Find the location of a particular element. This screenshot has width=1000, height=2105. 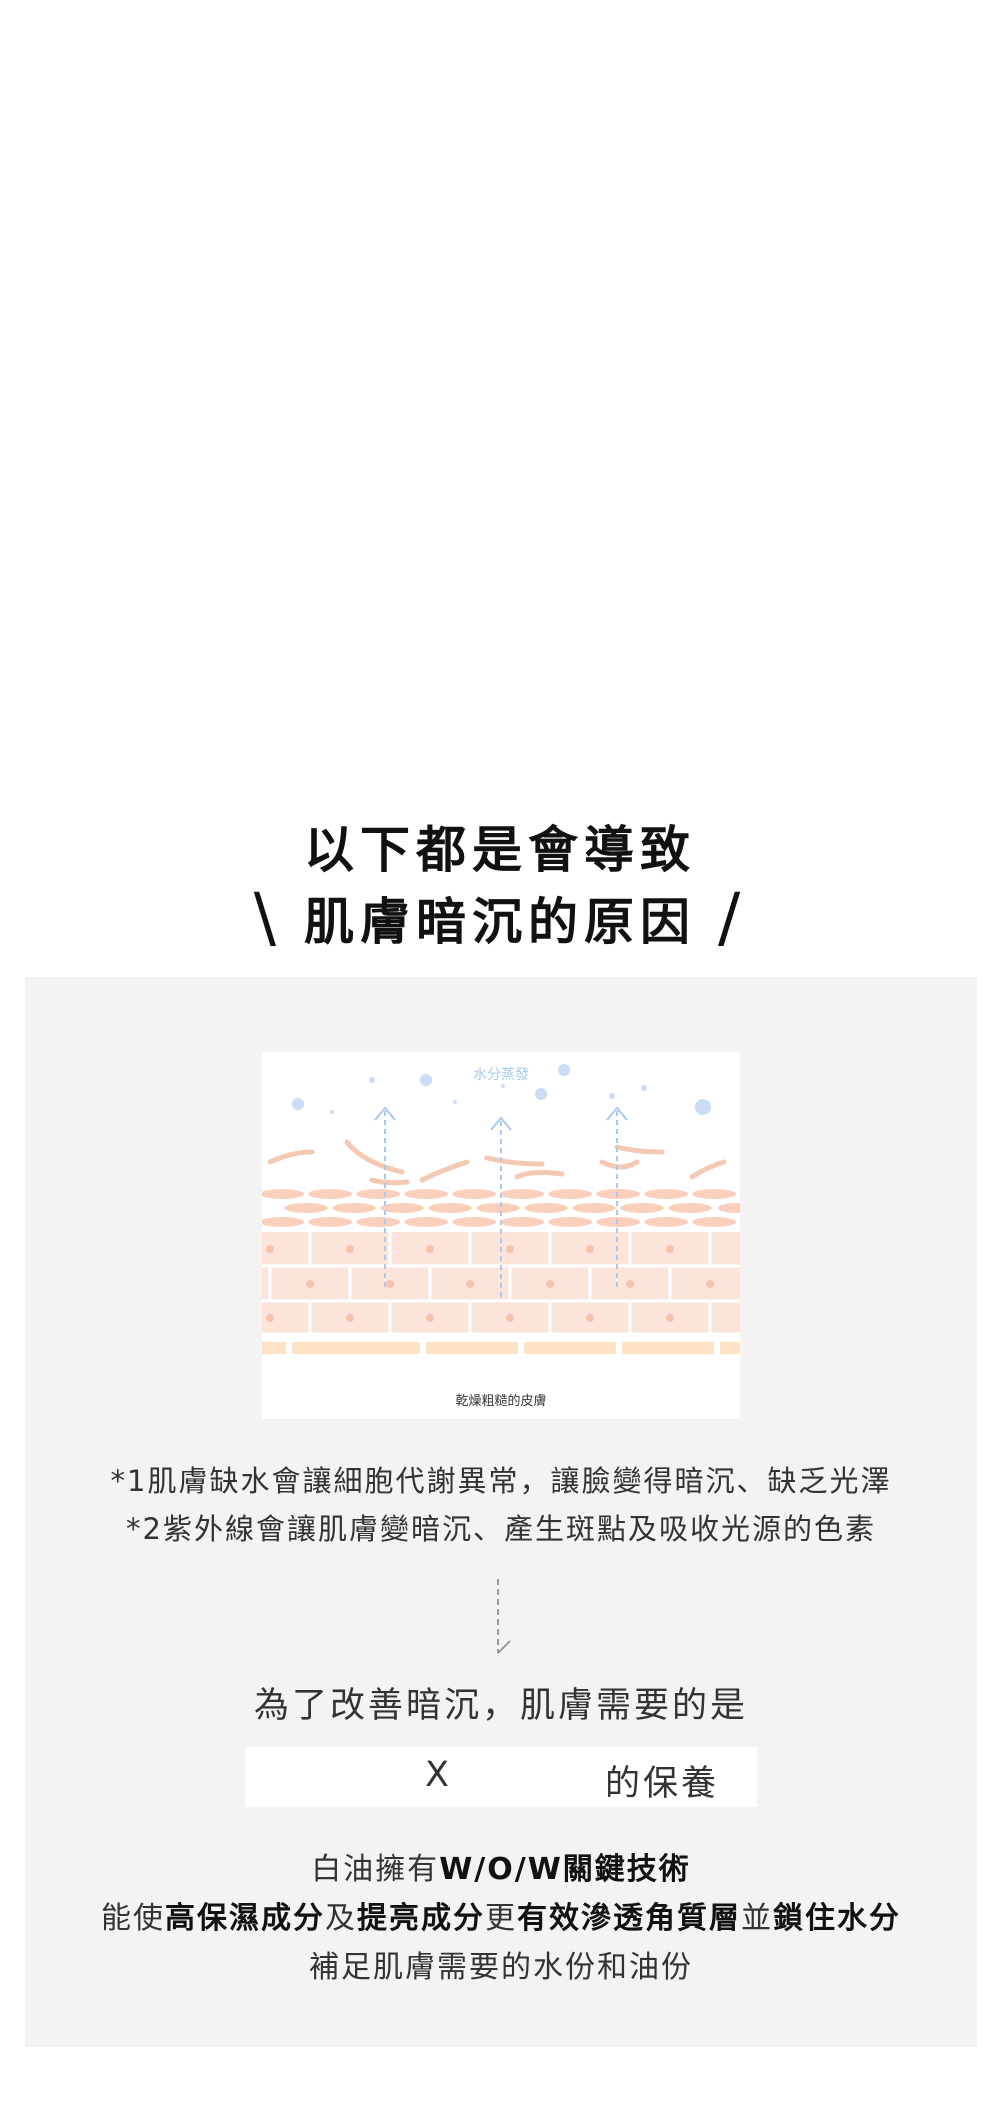

headline-line2-row: \ 肌膚暗沉的原因 / is located at coordinates (500, 920).